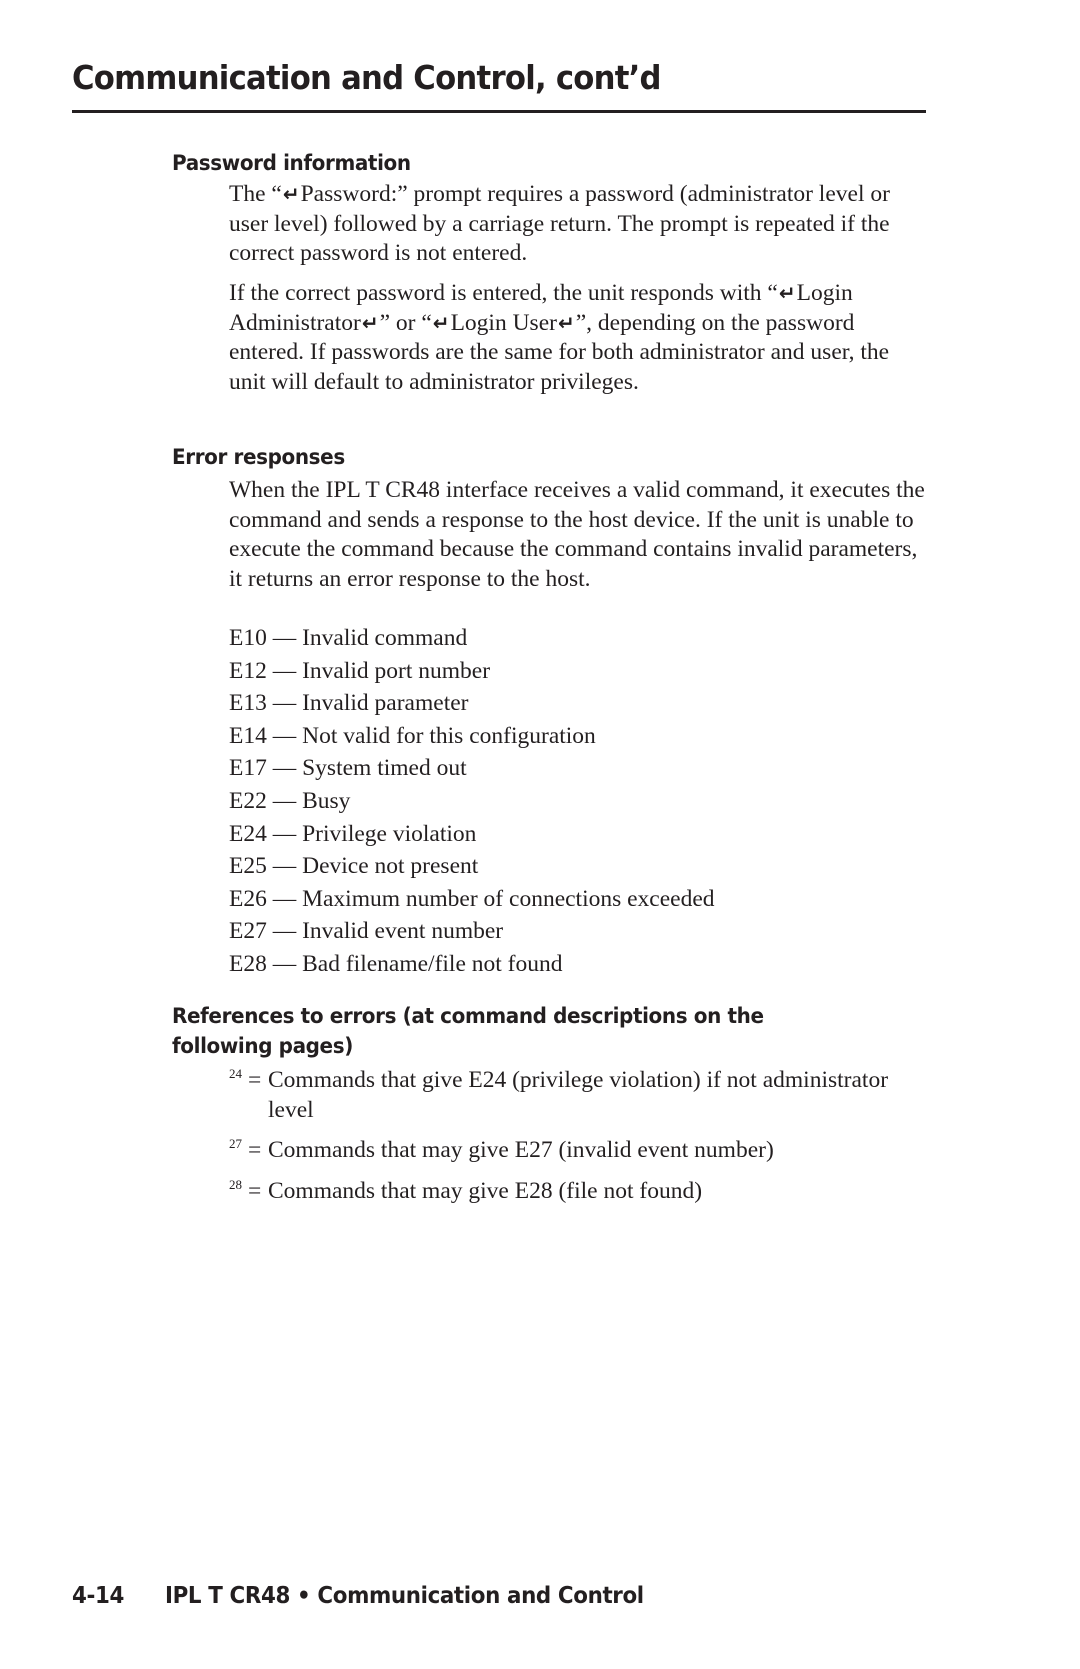  Describe the element at coordinates (389, 833) in the screenshot. I see `error-description: Privilege violation` at that location.